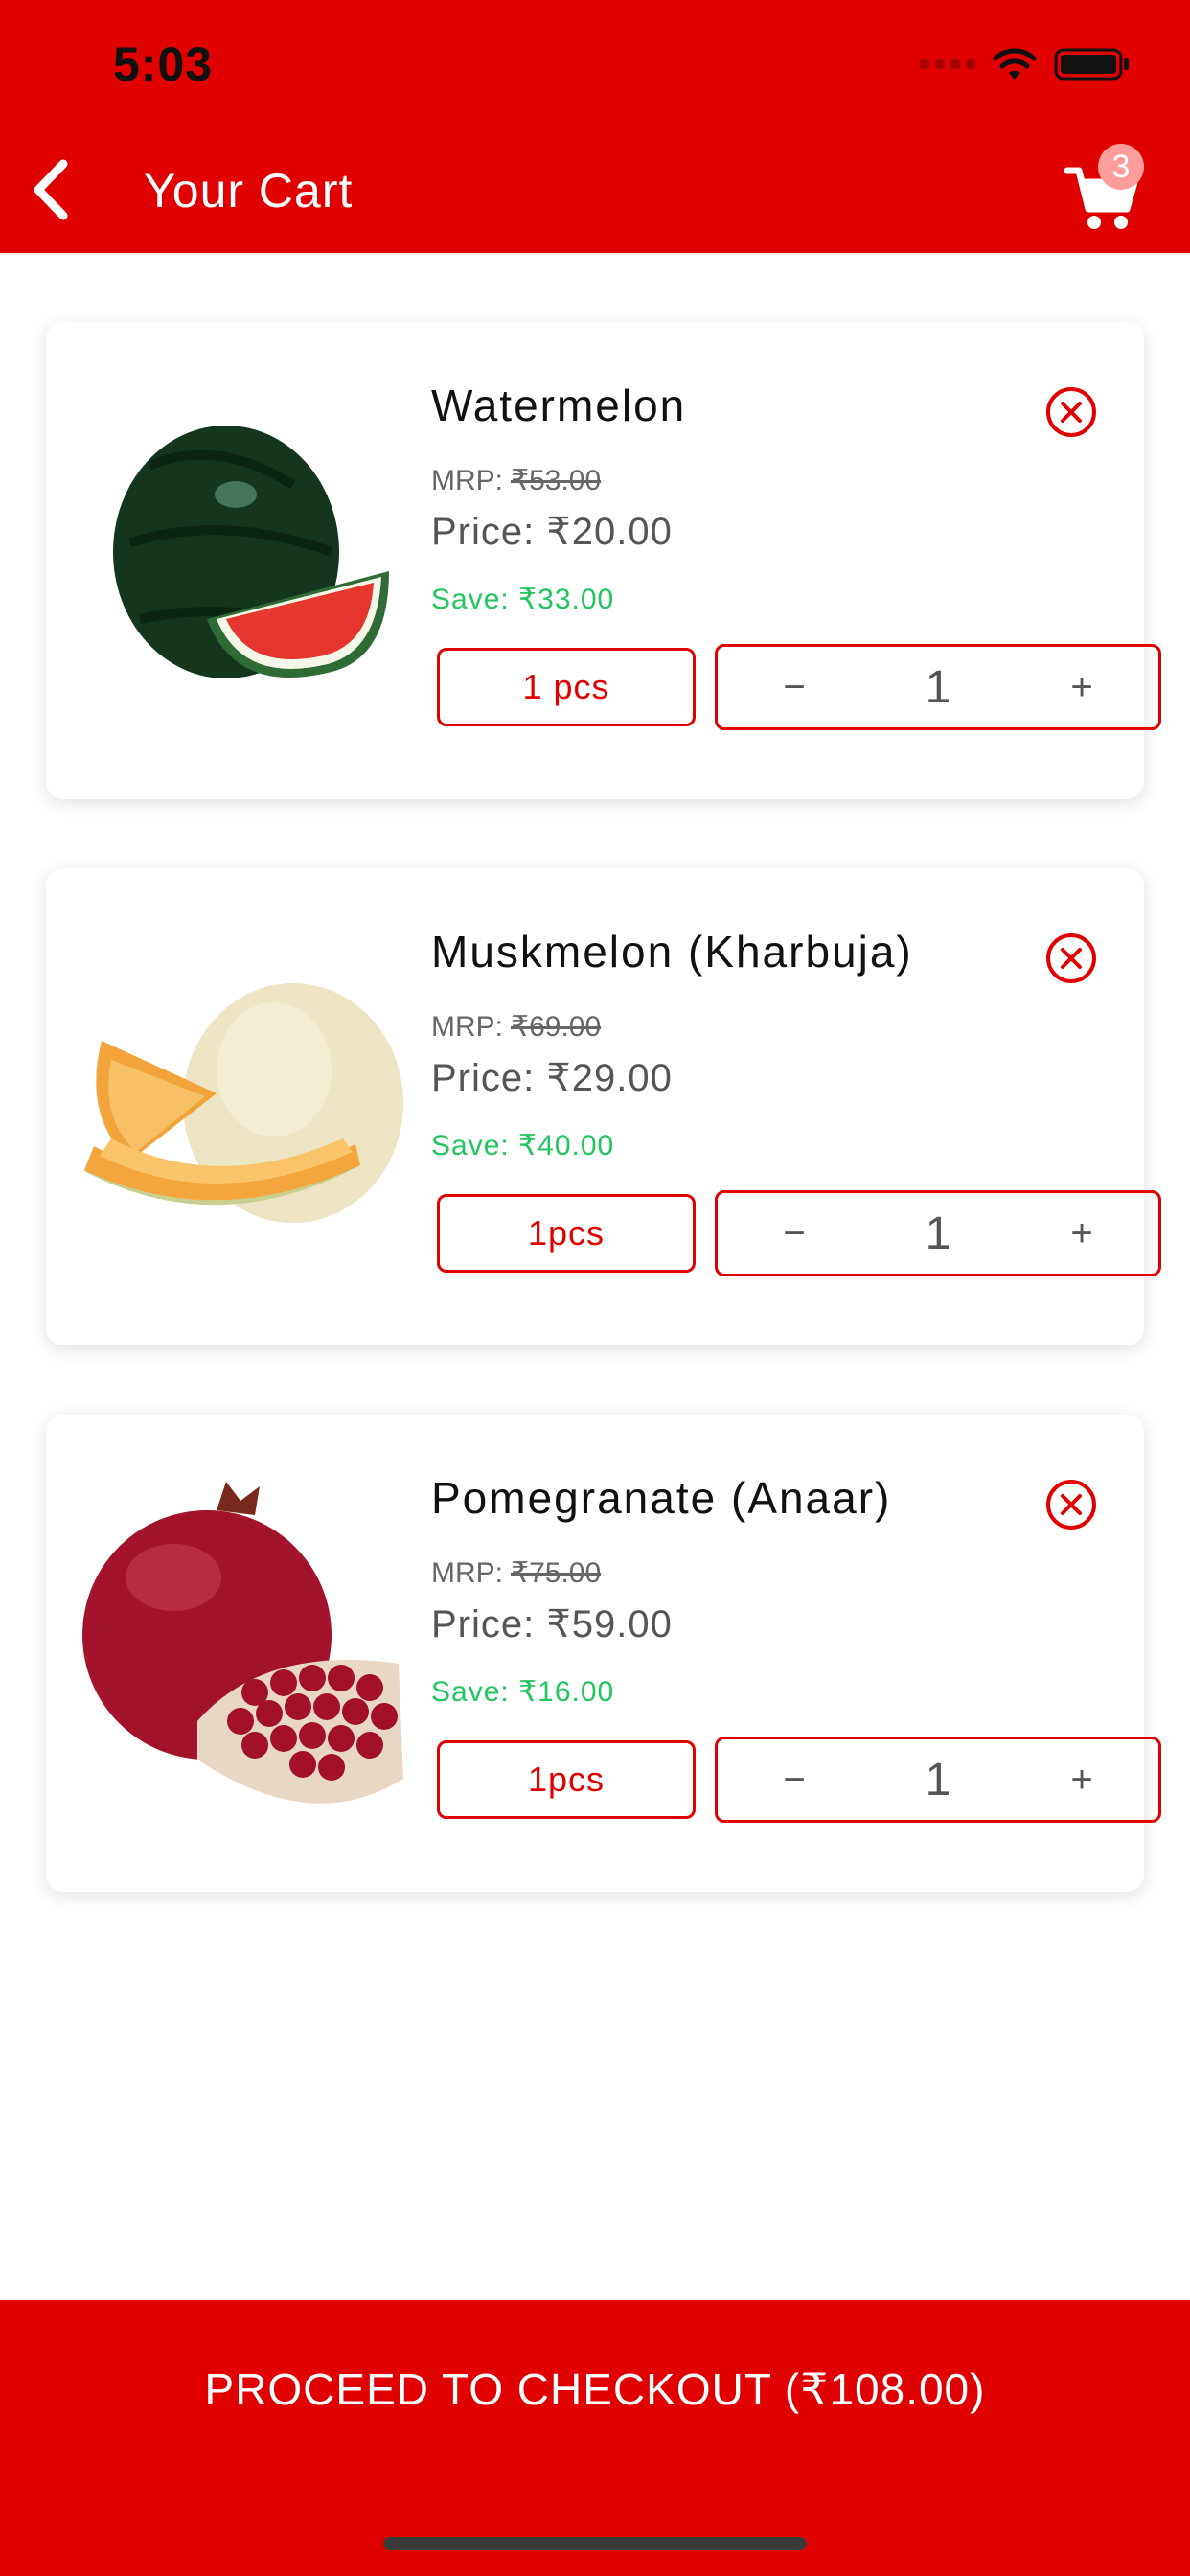  I want to click on price-text: Price: ₹29.00, so click(552, 1078).